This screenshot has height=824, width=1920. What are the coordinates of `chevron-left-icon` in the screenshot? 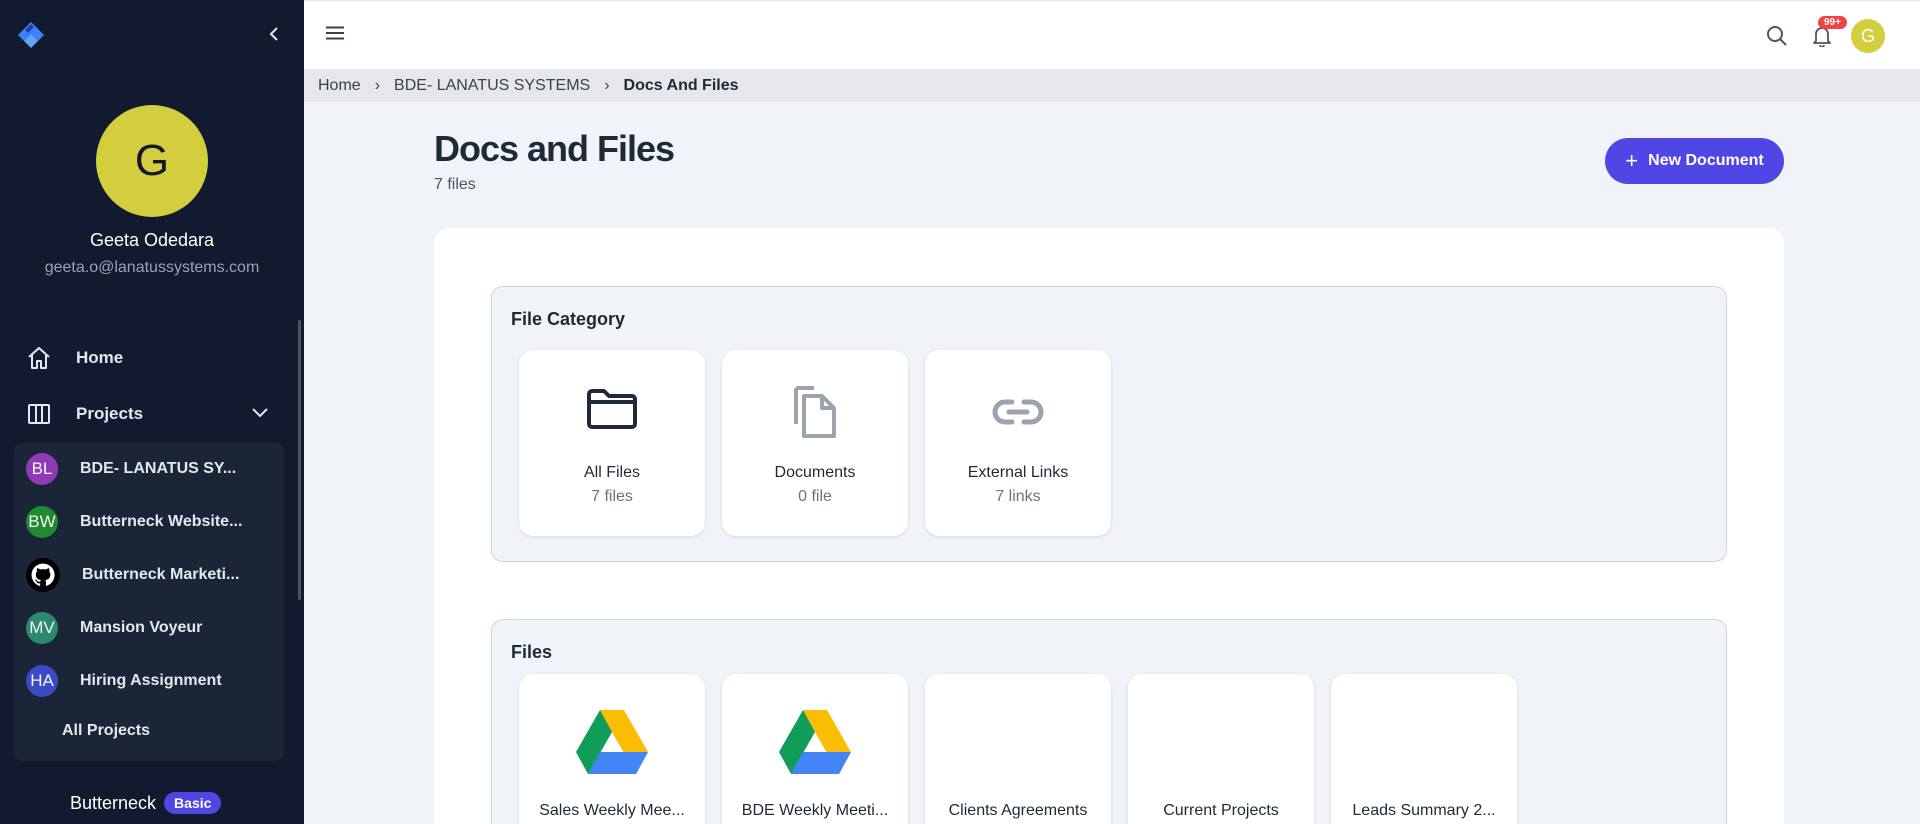 It's located at (273, 34).